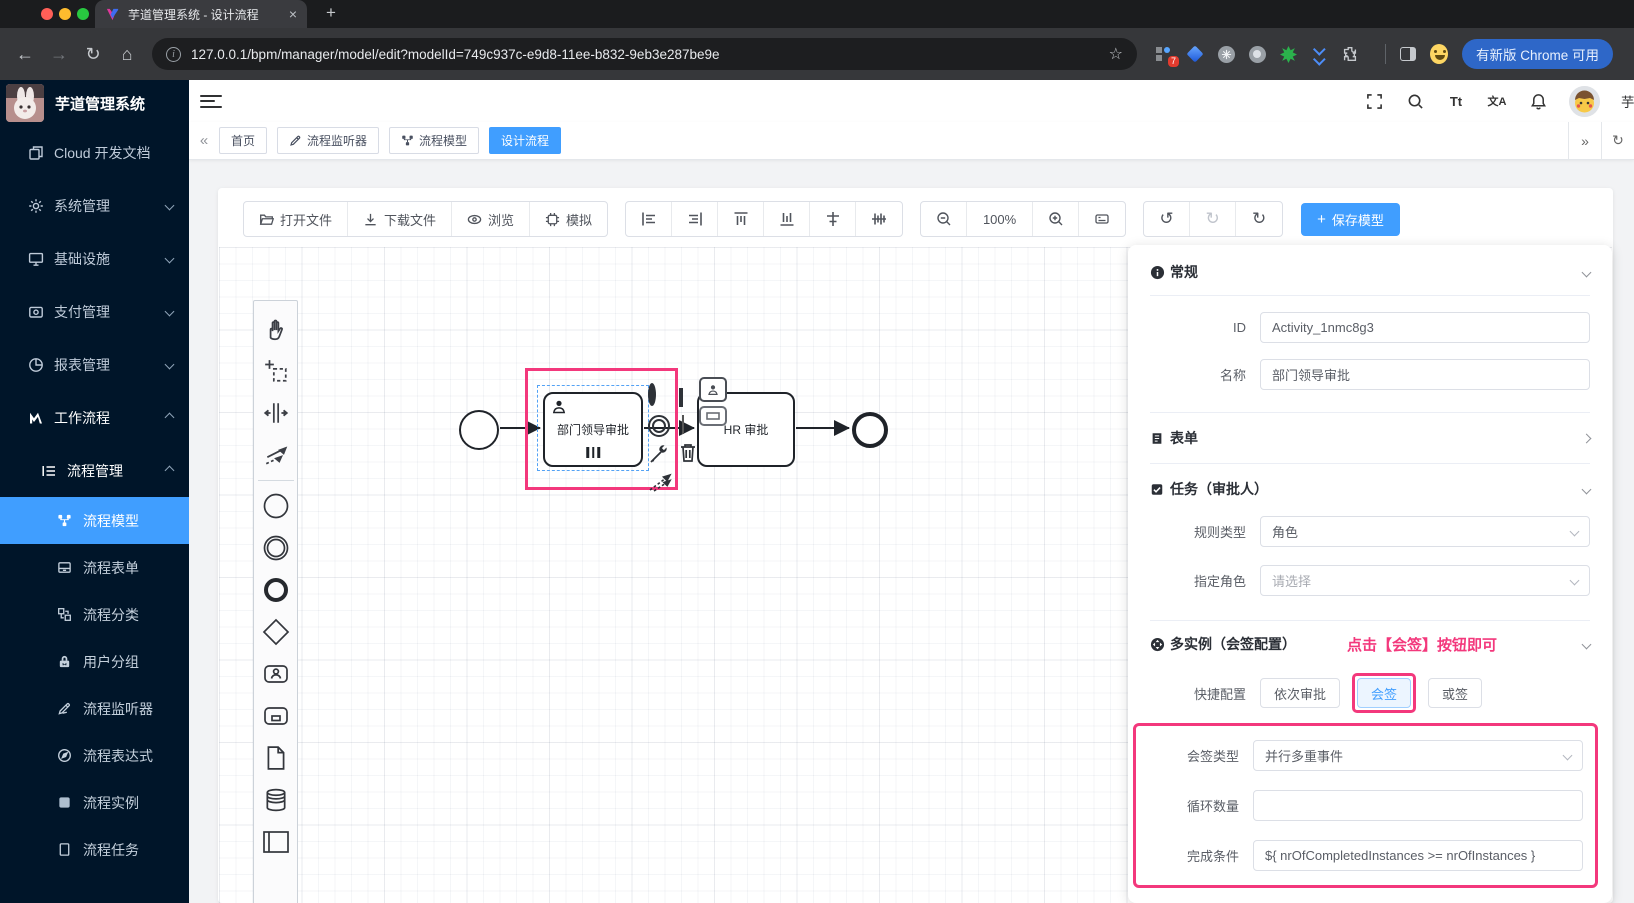 This screenshot has height=903, width=1634. Describe the element at coordinates (1259, 219) in the screenshot. I see `restart-button: ↻` at that location.